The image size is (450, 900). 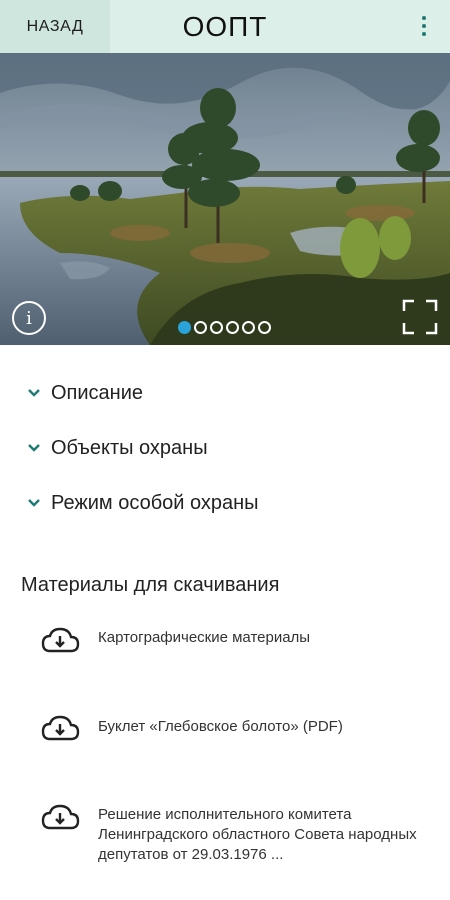 What do you see at coordinates (225, 650) in the screenshot?
I see `download-item-maps: Картографические материалы` at bounding box center [225, 650].